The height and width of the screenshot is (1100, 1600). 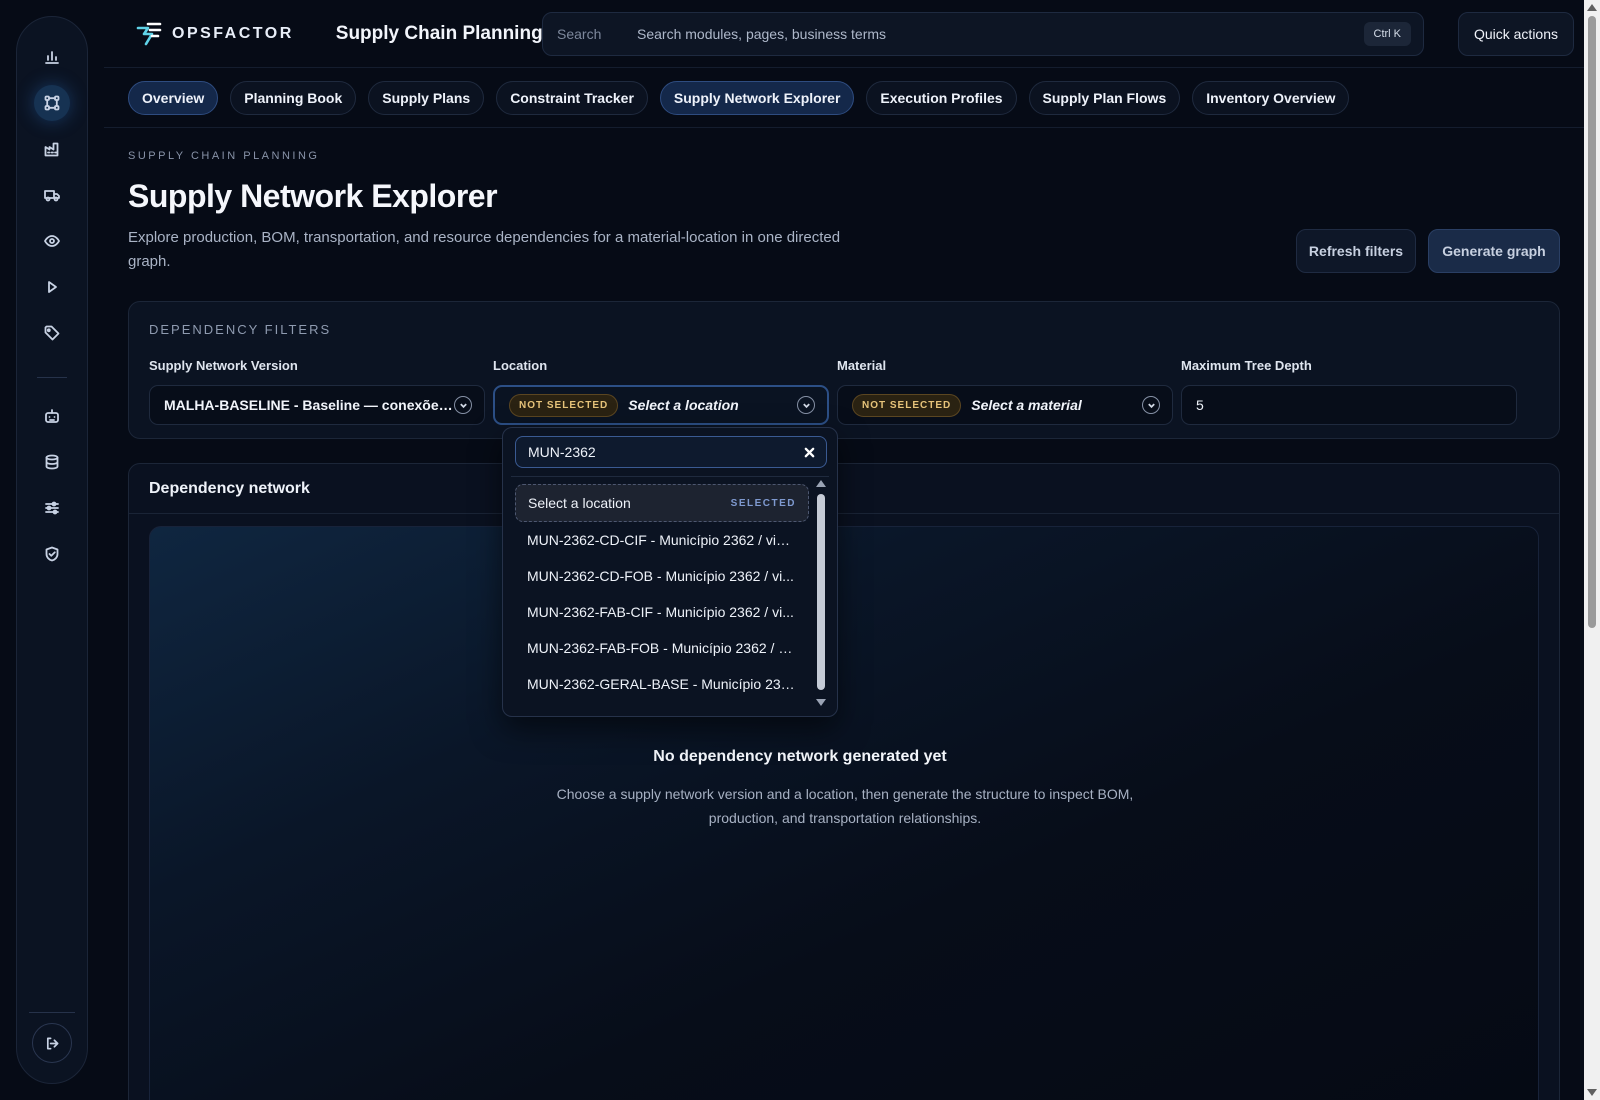 I want to click on close-icon, so click(x=809, y=452).